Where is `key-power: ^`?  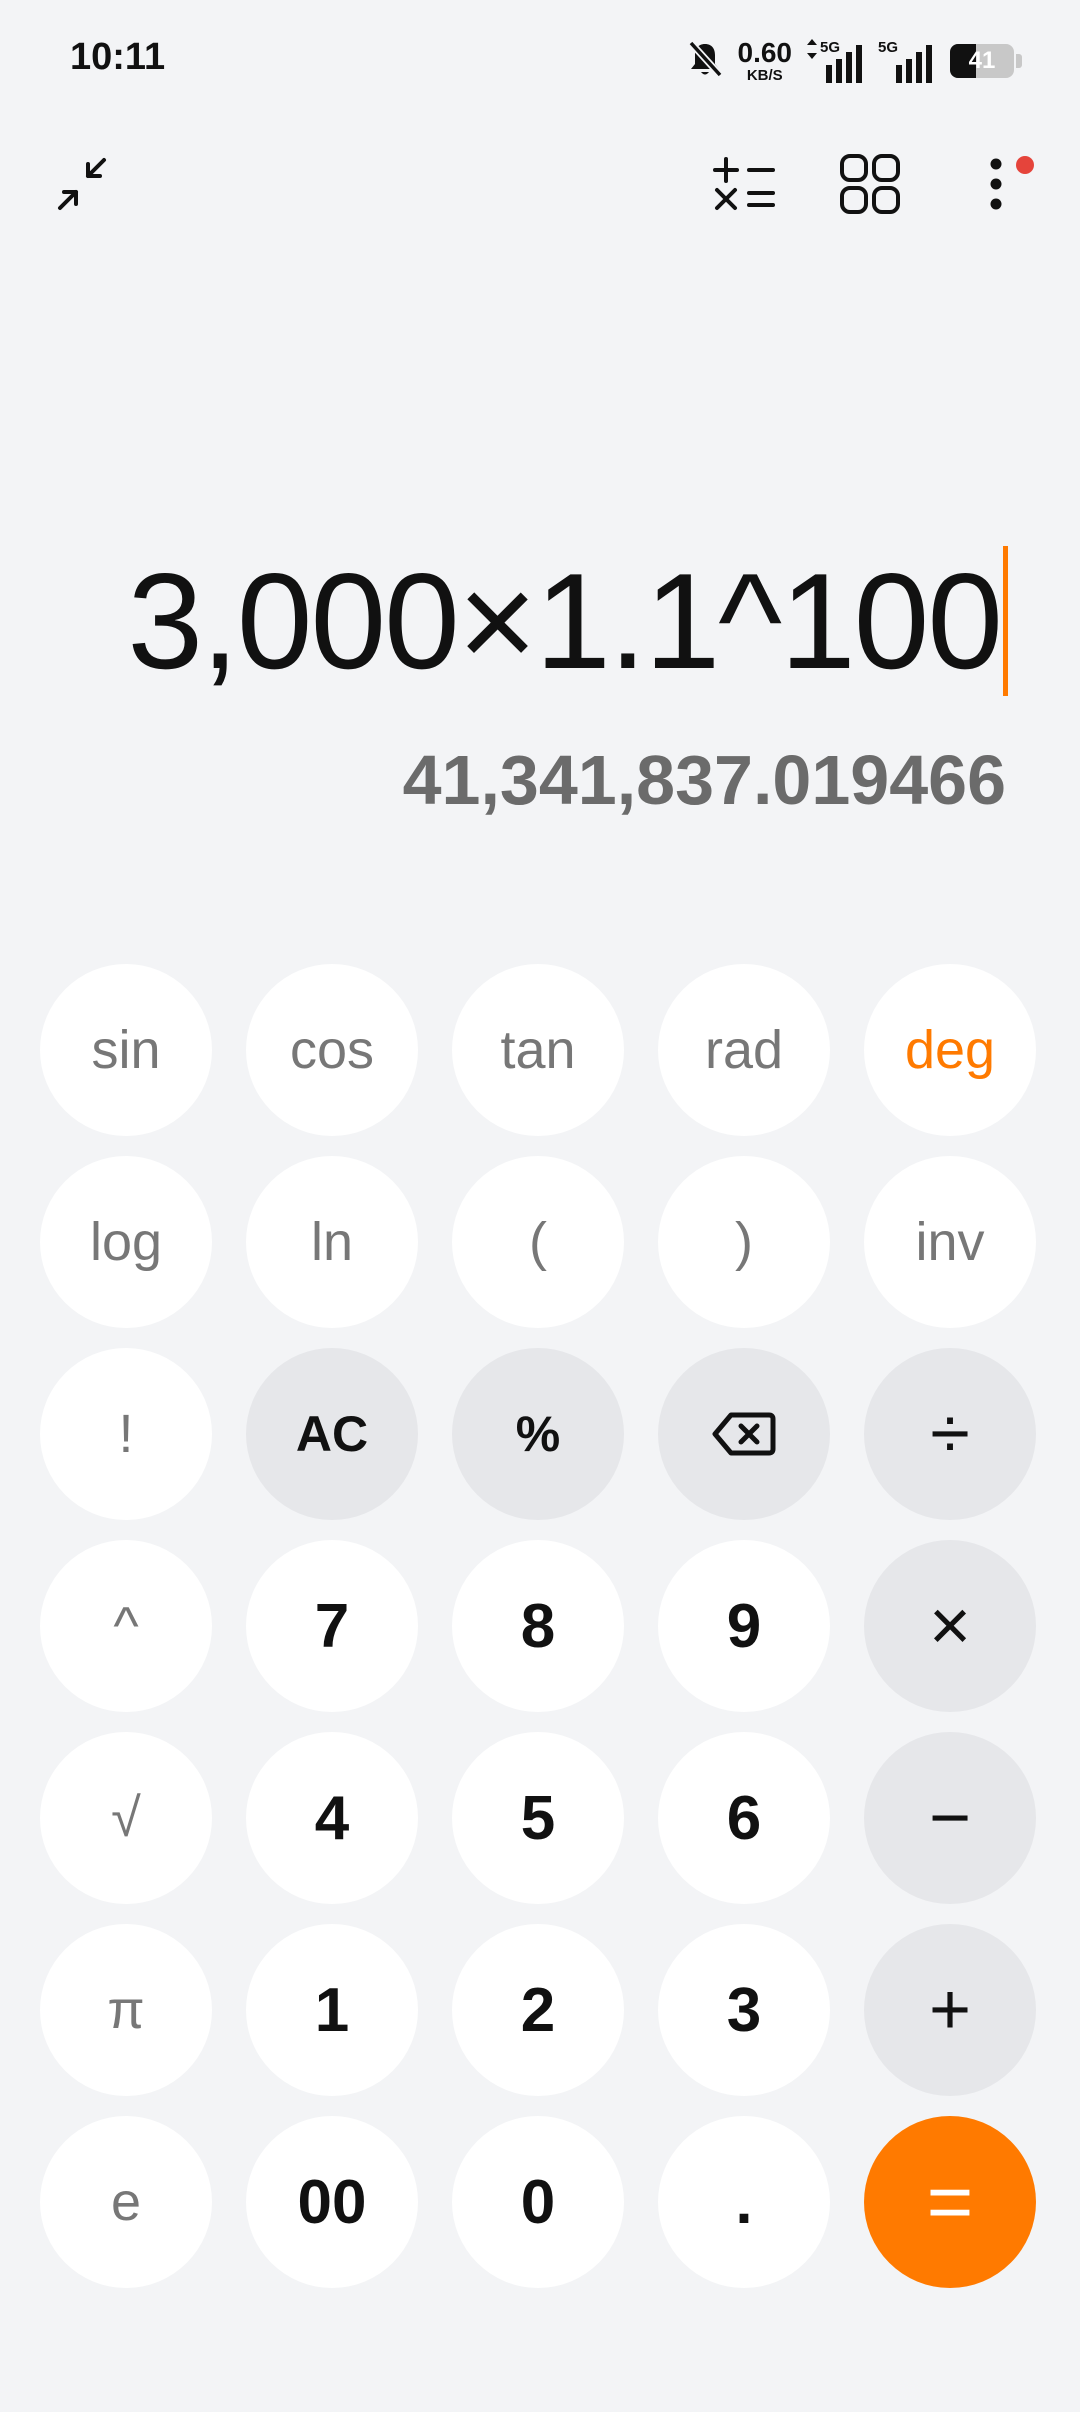 key-power: ^ is located at coordinates (126, 1626).